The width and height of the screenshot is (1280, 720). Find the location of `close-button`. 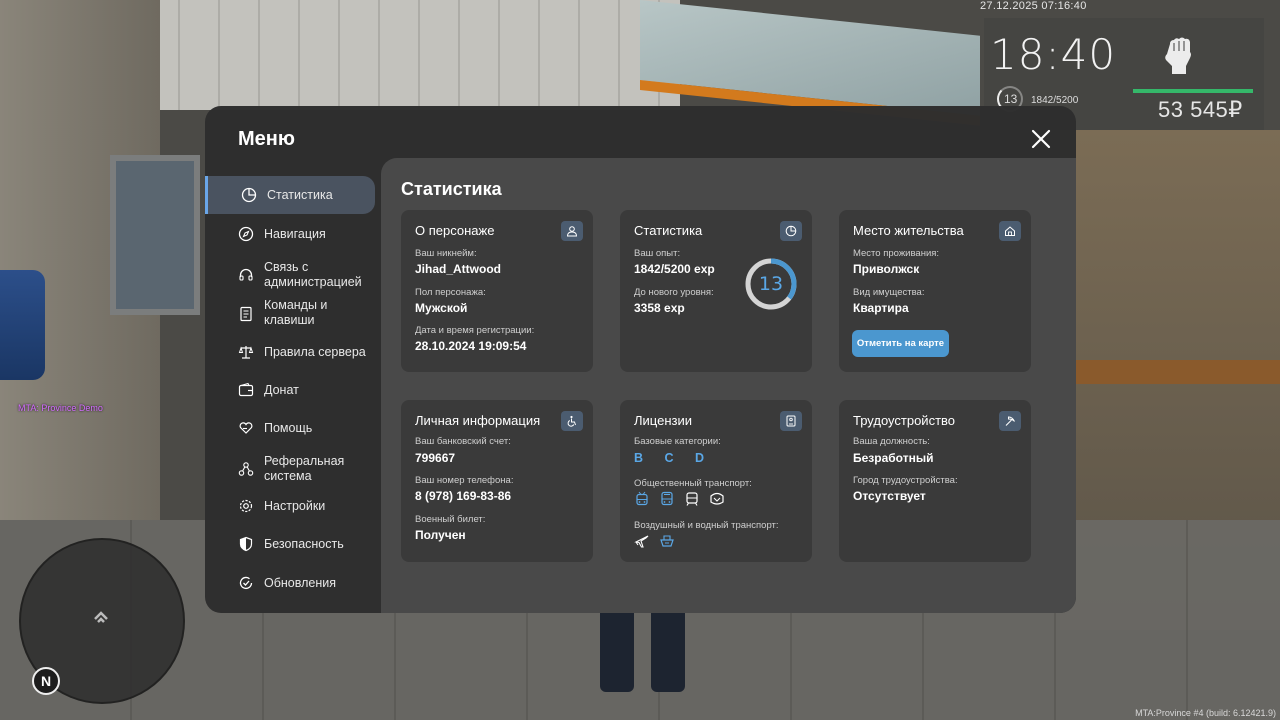

close-button is located at coordinates (1041, 139).